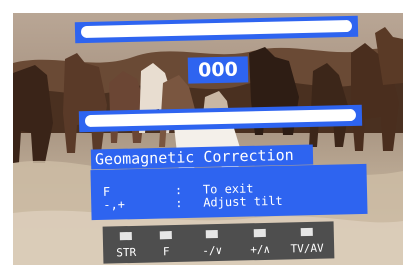 The height and width of the screenshot is (268, 409). Describe the element at coordinates (216, 29) in the screenshot. I see `top-bar-fill` at that location.